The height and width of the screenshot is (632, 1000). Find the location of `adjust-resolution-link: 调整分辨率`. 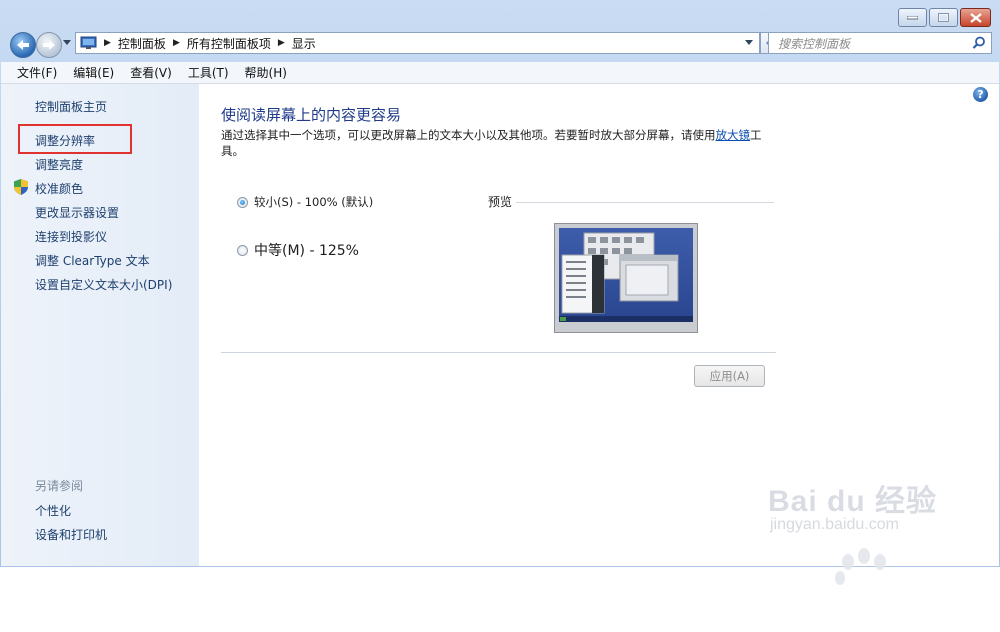

adjust-resolution-link: 调整分辨率 is located at coordinates (65, 140).